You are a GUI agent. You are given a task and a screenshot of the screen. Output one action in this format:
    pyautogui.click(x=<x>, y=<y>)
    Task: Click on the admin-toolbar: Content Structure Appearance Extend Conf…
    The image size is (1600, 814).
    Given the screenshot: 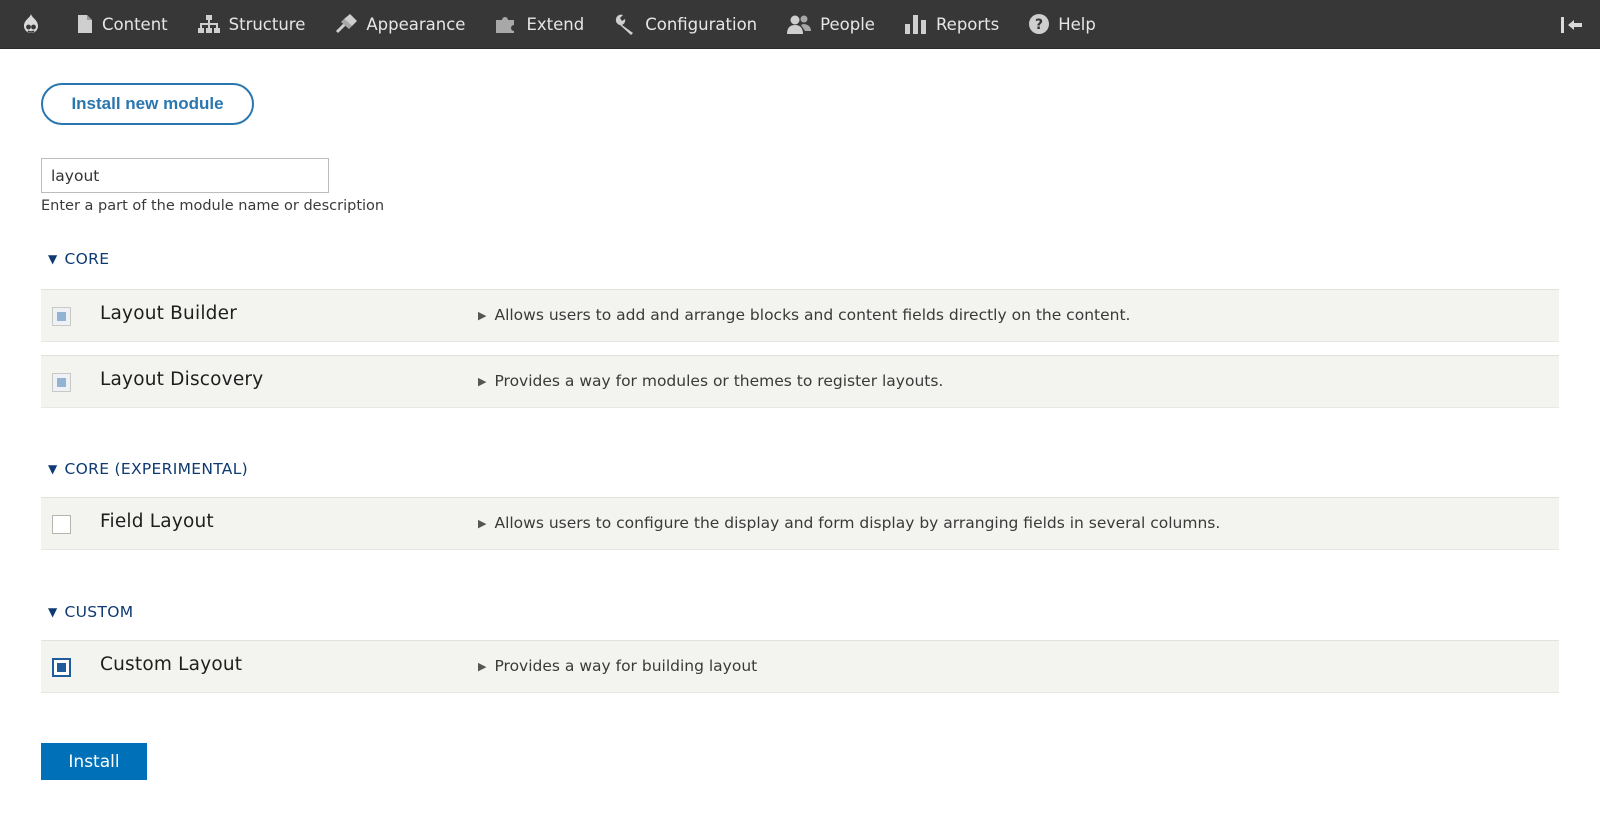 What is the action you would take?
    pyautogui.click(x=800, y=24)
    